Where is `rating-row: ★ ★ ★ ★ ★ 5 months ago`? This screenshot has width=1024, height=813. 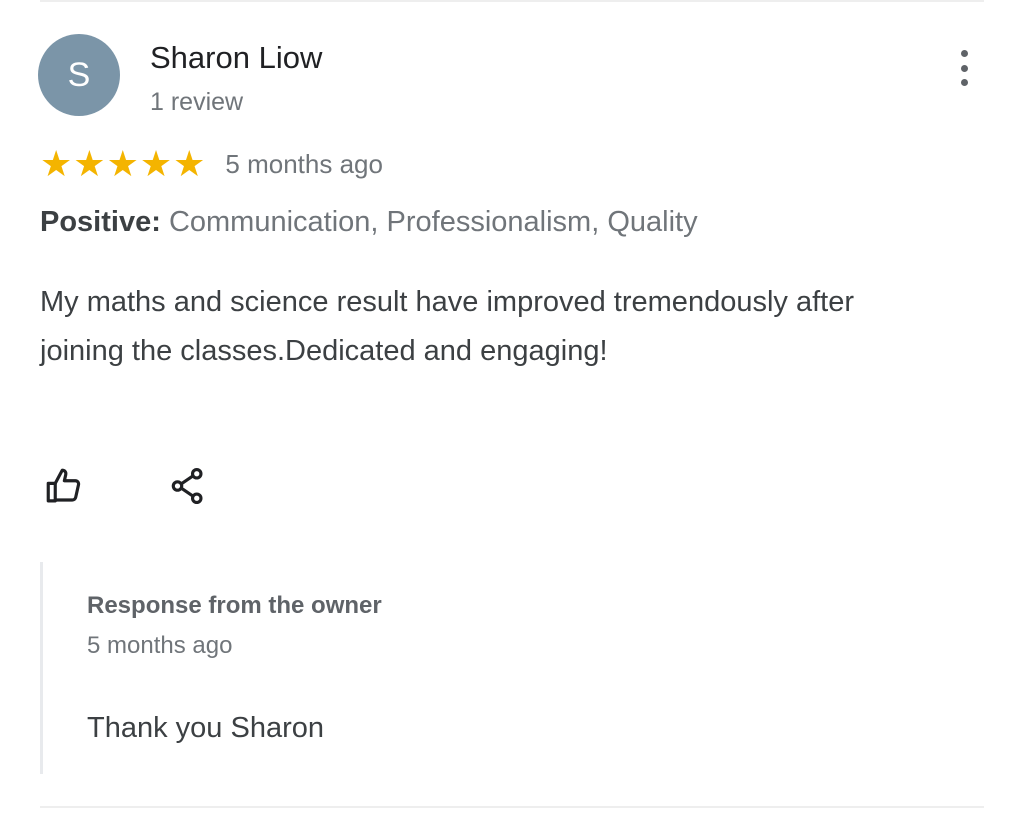 rating-row: ★ ★ ★ ★ ★ 5 months ago is located at coordinates (211, 164).